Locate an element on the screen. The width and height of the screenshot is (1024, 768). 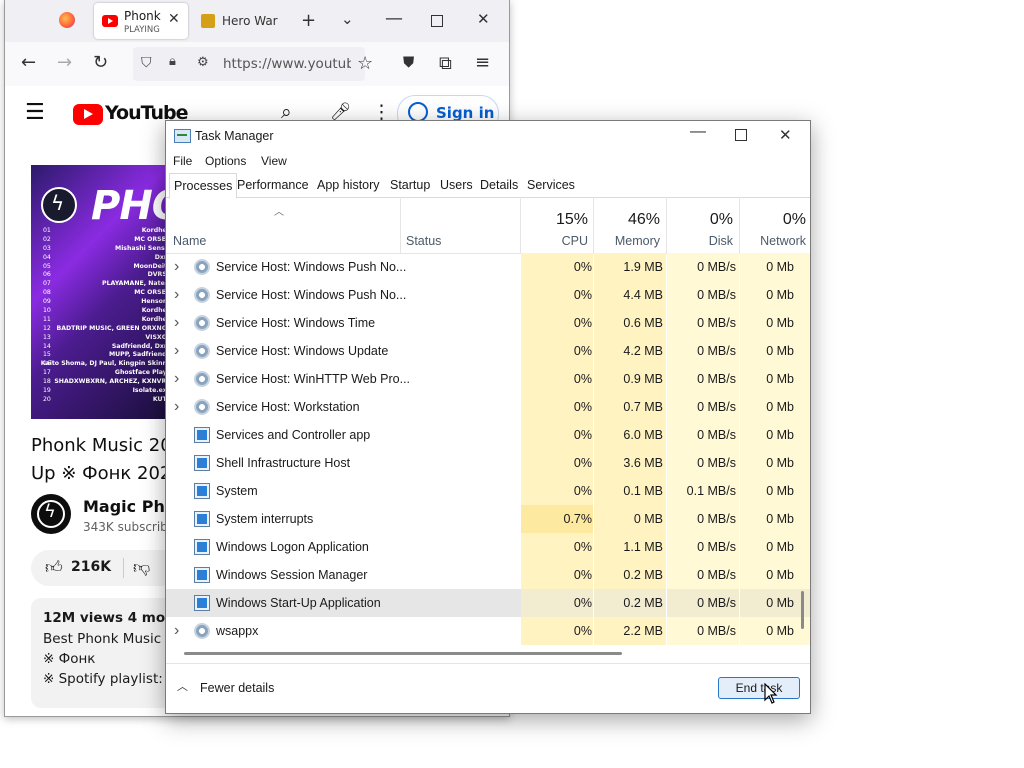
app-window-icon is located at coordinates (202, 435).